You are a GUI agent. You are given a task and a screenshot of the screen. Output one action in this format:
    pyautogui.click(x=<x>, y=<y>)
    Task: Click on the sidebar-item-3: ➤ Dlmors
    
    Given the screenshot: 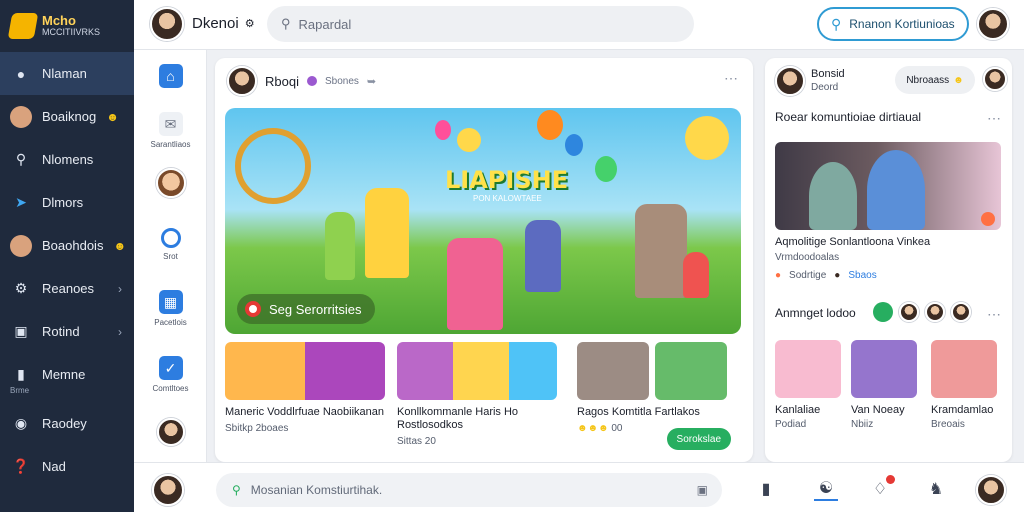 What is the action you would take?
    pyautogui.click(x=67, y=202)
    